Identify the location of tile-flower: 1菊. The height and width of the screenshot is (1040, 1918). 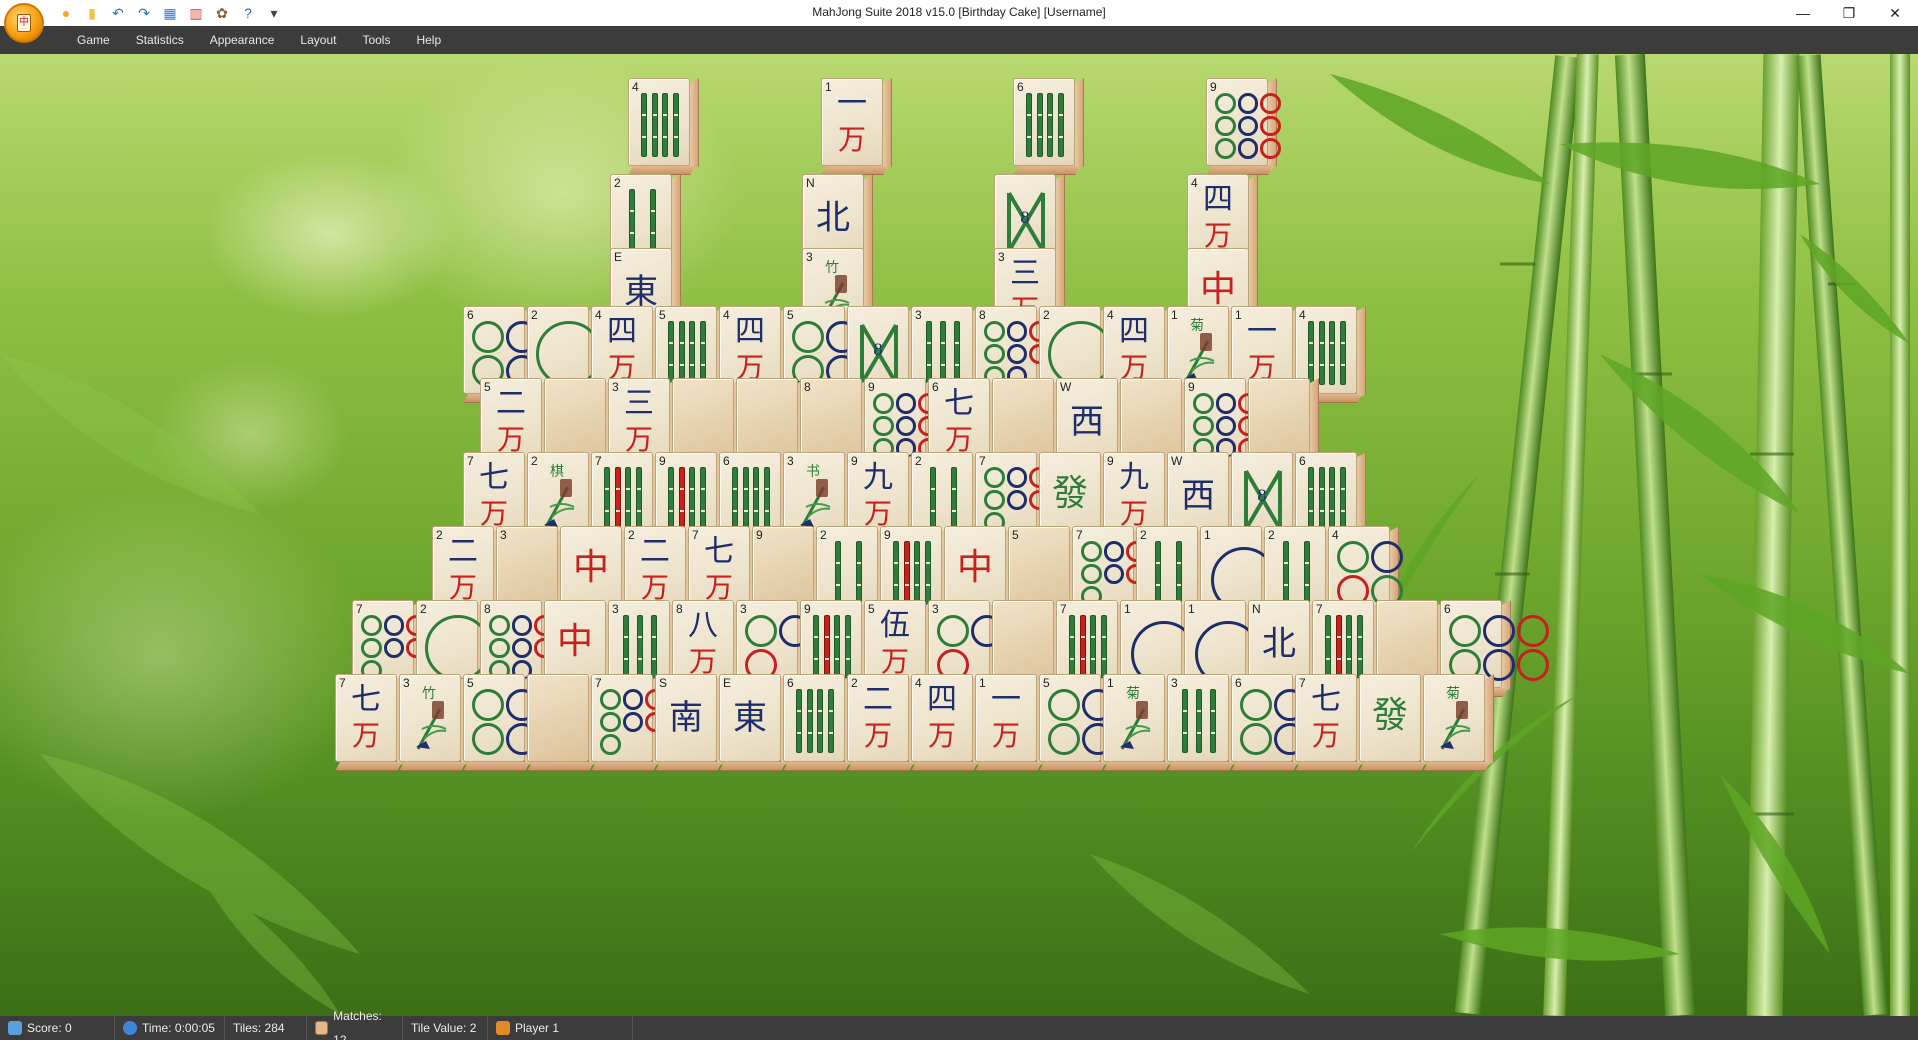
(1138, 722).